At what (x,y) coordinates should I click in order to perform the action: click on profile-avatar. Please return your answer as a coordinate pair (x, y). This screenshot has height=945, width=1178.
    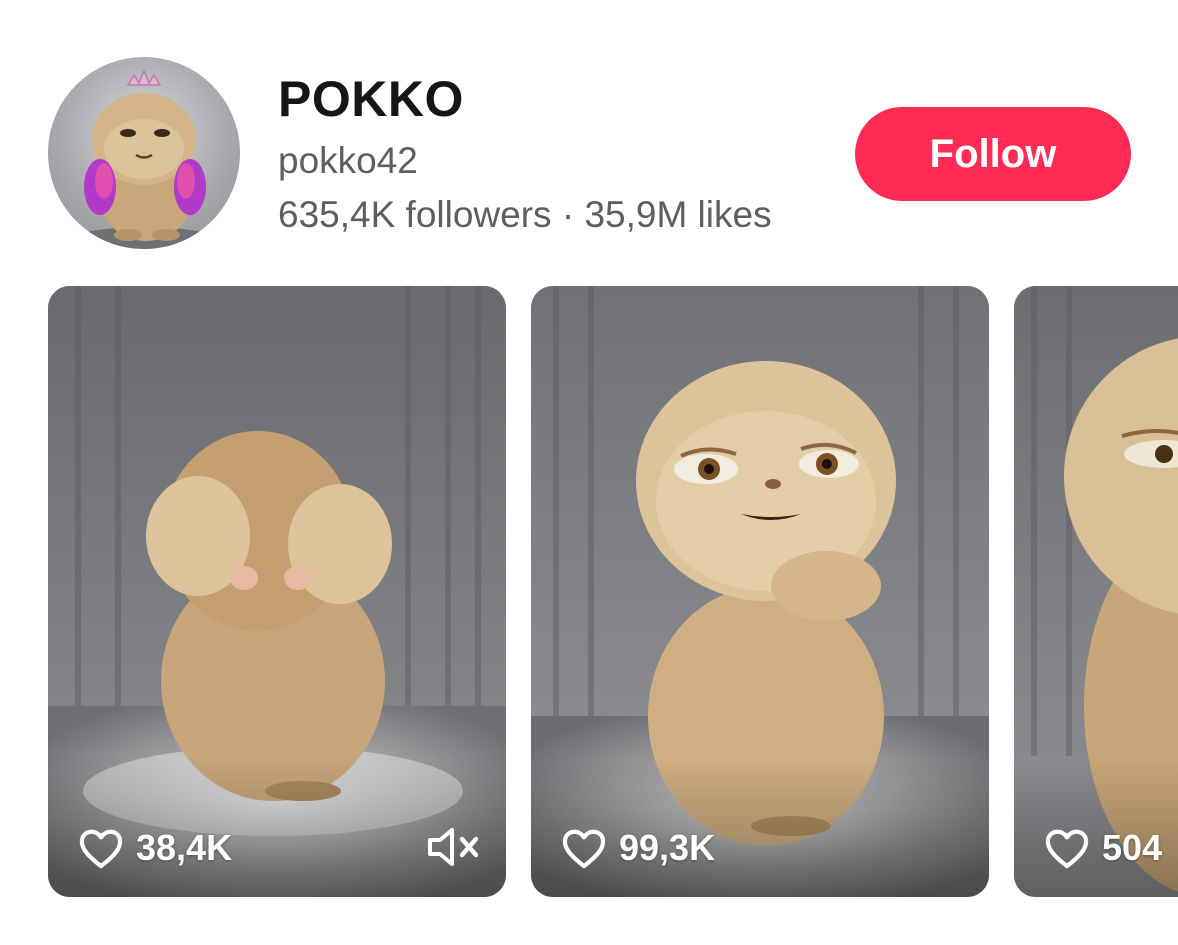
    Looking at the image, I should click on (144, 153).